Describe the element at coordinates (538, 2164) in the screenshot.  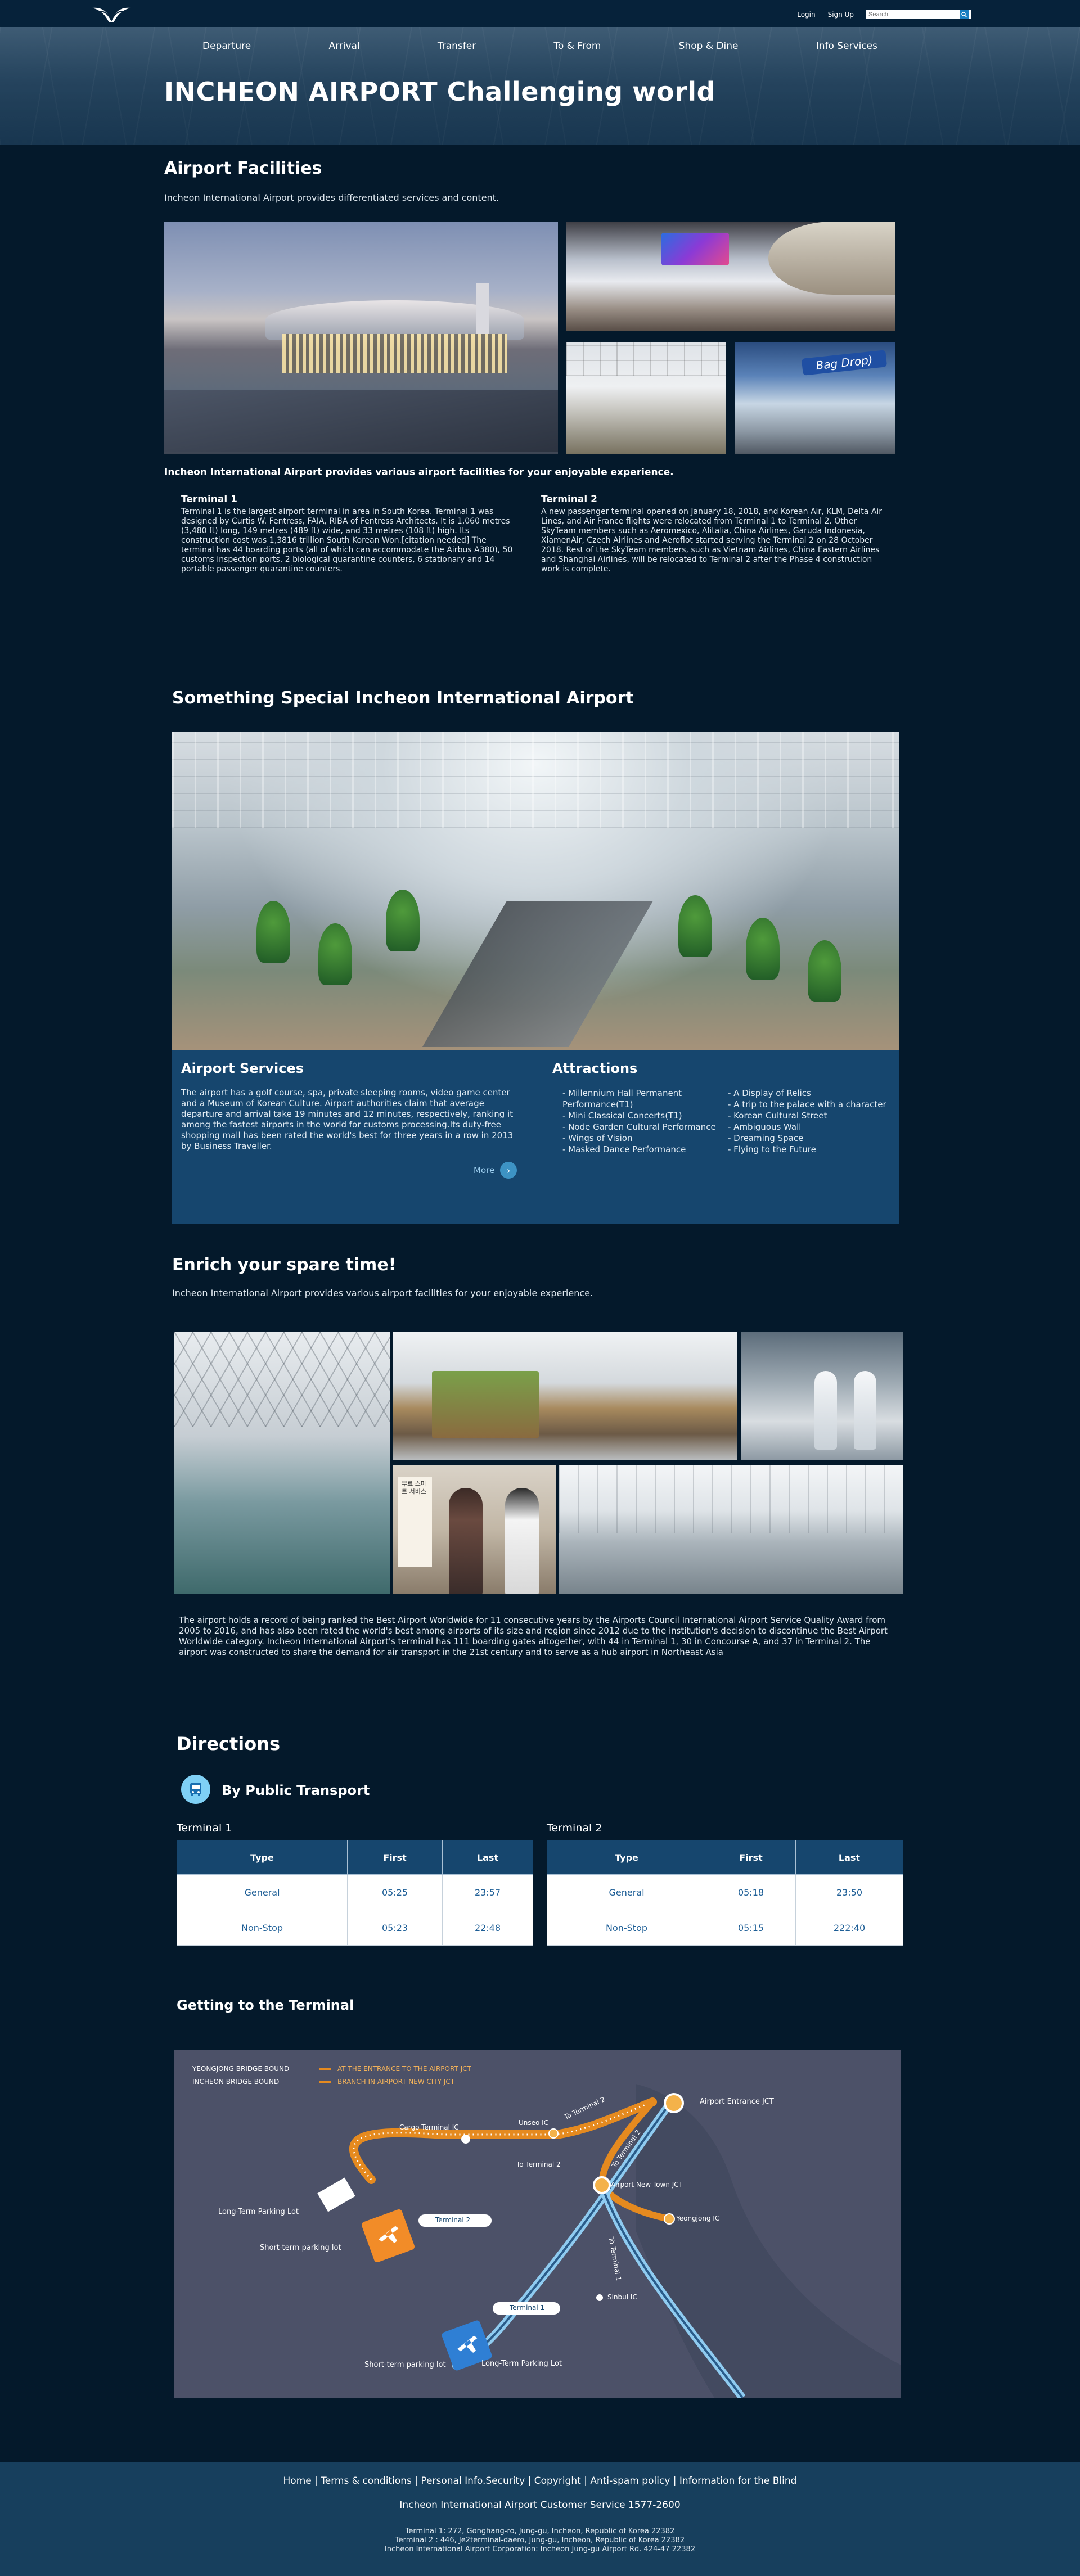
I see `label-to-t2-b: To Terminal 2` at that location.